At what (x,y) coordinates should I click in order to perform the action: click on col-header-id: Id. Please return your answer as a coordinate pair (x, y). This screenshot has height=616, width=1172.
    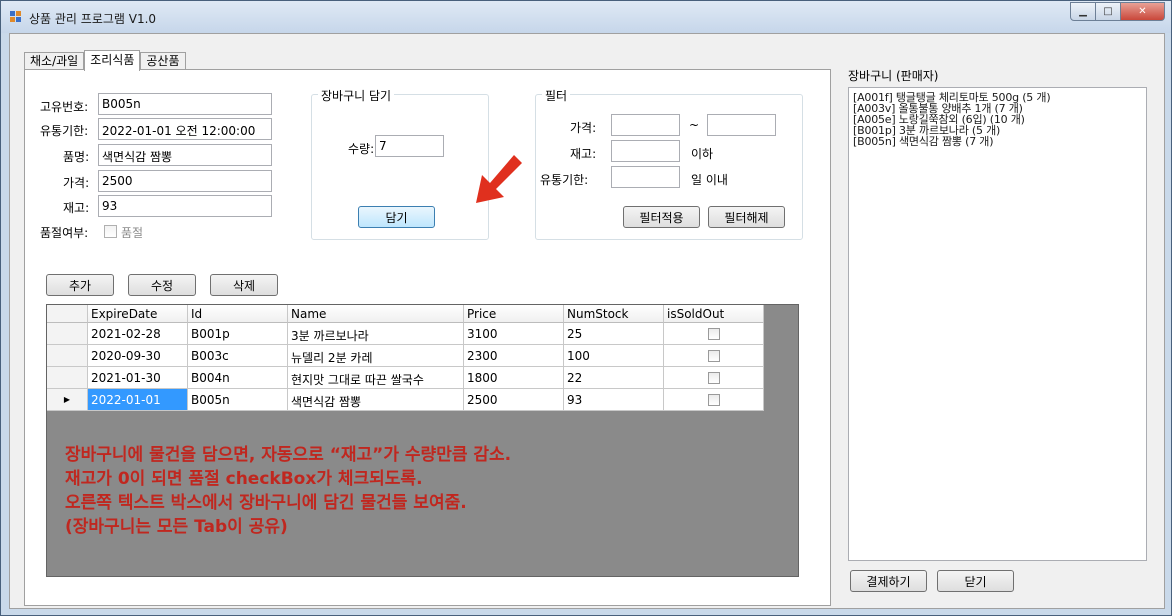
    Looking at the image, I should click on (238, 314).